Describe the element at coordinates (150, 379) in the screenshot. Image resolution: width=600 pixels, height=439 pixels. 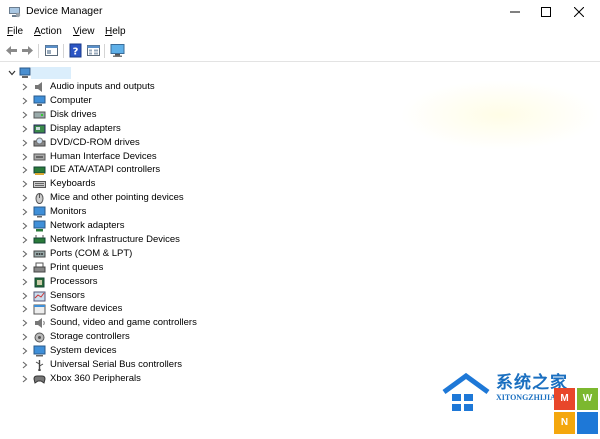
I see `tree-category: Xbox 360 Peripherals` at that location.